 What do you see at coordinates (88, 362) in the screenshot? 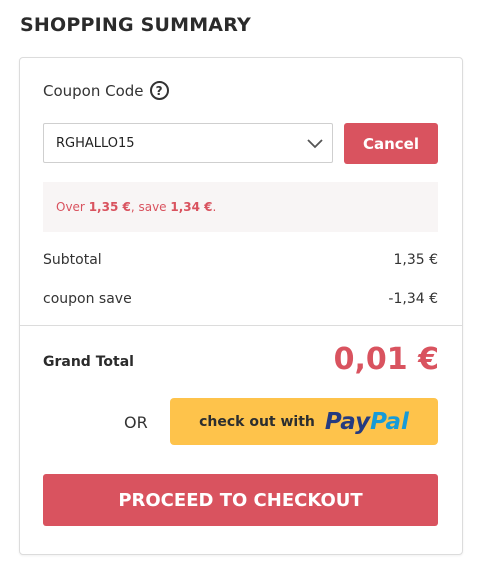
I see `grand-total-label: Grand Total` at bounding box center [88, 362].